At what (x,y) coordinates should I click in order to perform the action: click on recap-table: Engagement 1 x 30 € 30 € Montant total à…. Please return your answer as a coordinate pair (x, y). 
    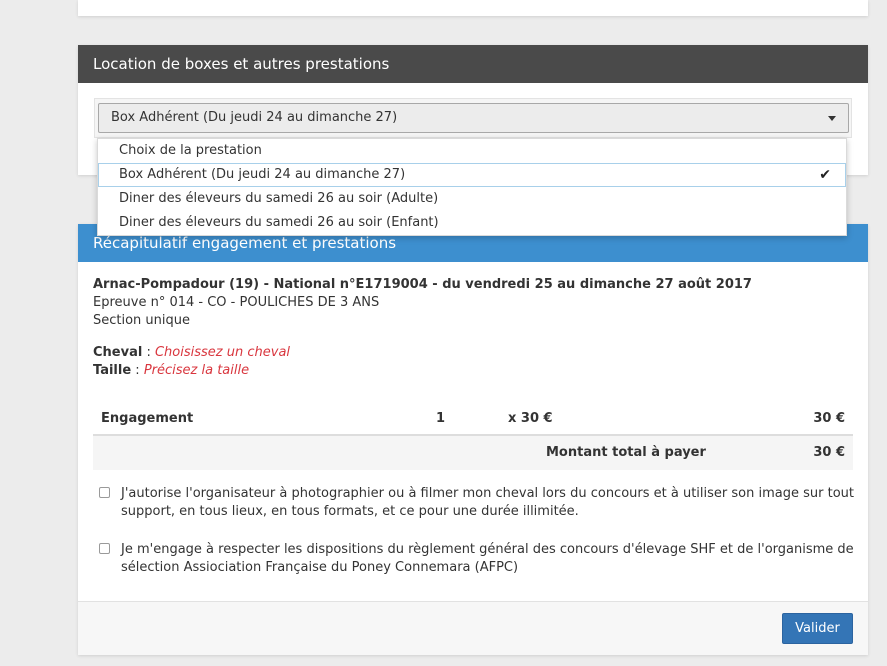
    Looking at the image, I should click on (473, 436).